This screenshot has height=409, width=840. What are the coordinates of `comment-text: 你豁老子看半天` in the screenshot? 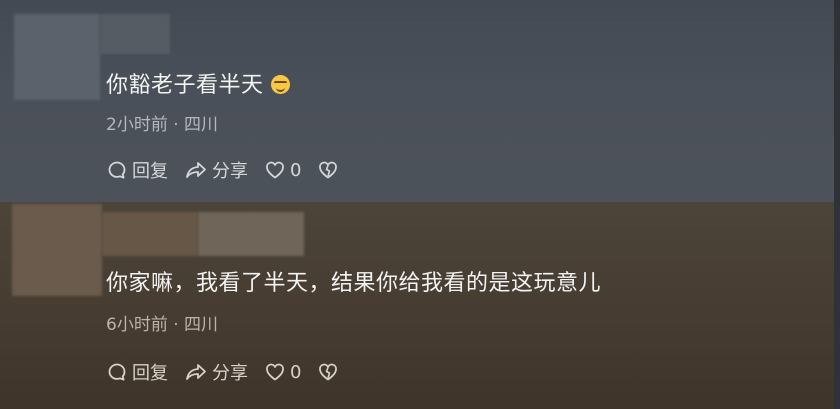 It's located at (198, 86).